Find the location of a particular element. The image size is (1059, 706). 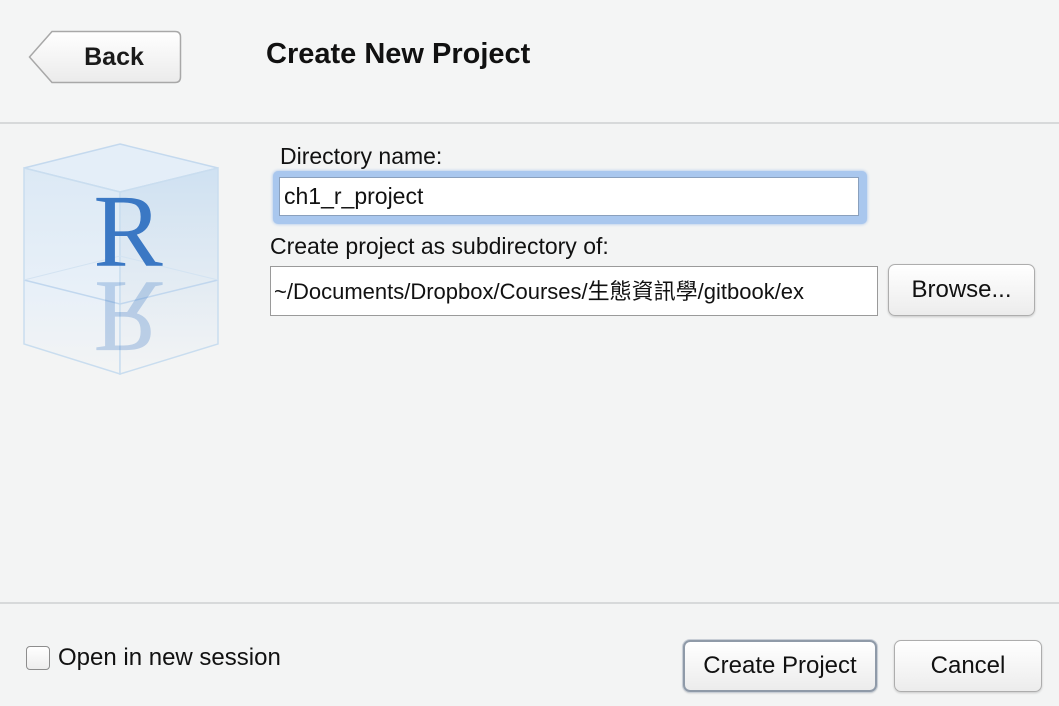

back-button: Back is located at coordinates (105, 57).